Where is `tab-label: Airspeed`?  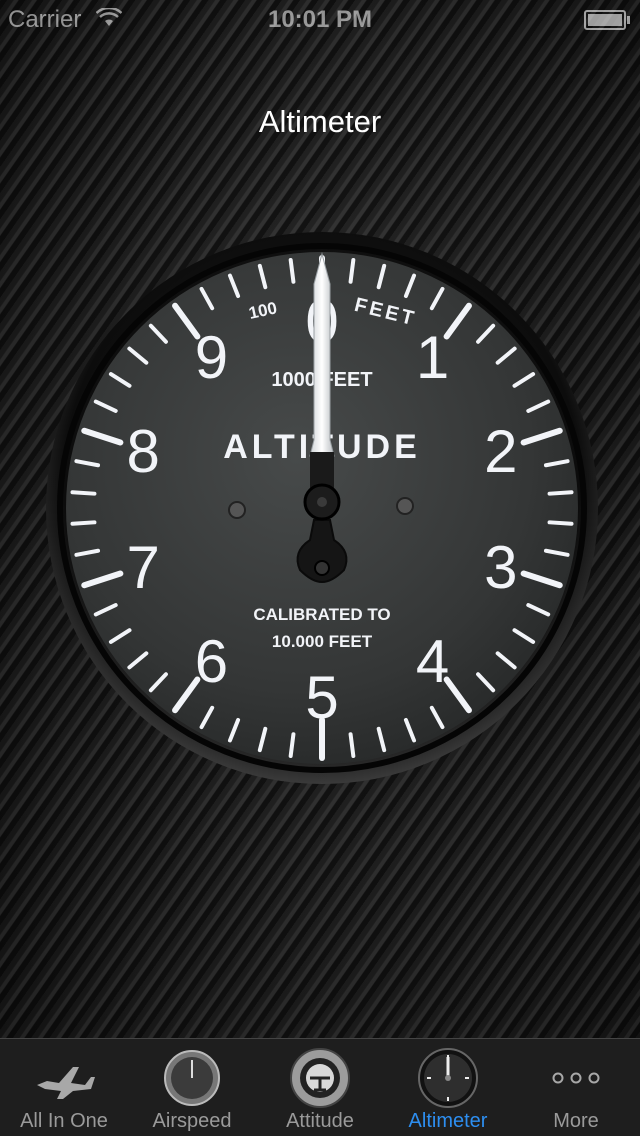
tab-label: Airspeed is located at coordinates (192, 1121).